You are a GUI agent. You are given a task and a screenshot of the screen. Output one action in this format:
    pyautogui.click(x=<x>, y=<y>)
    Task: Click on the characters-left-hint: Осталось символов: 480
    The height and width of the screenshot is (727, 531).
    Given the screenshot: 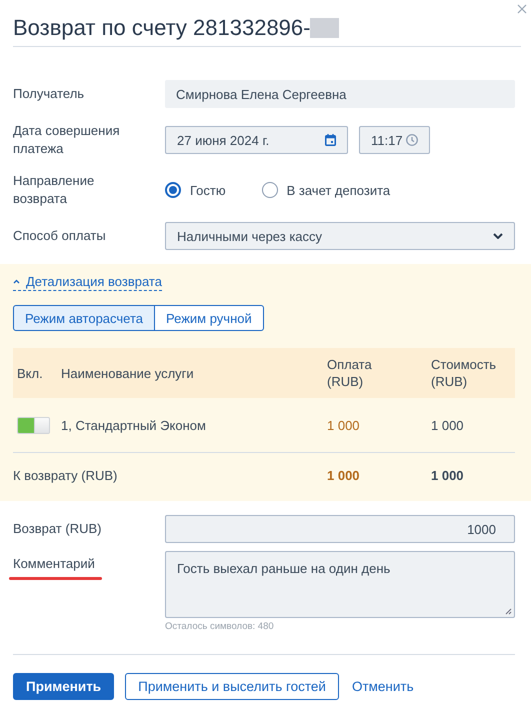 What is the action you would take?
    pyautogui.click(x=220, y=626)
    